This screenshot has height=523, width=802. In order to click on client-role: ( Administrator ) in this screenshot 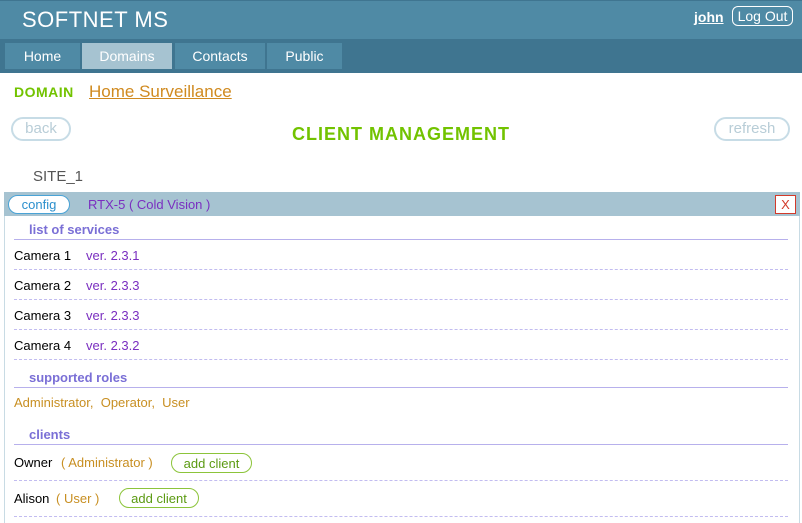, I will do `click(107, 462)`.